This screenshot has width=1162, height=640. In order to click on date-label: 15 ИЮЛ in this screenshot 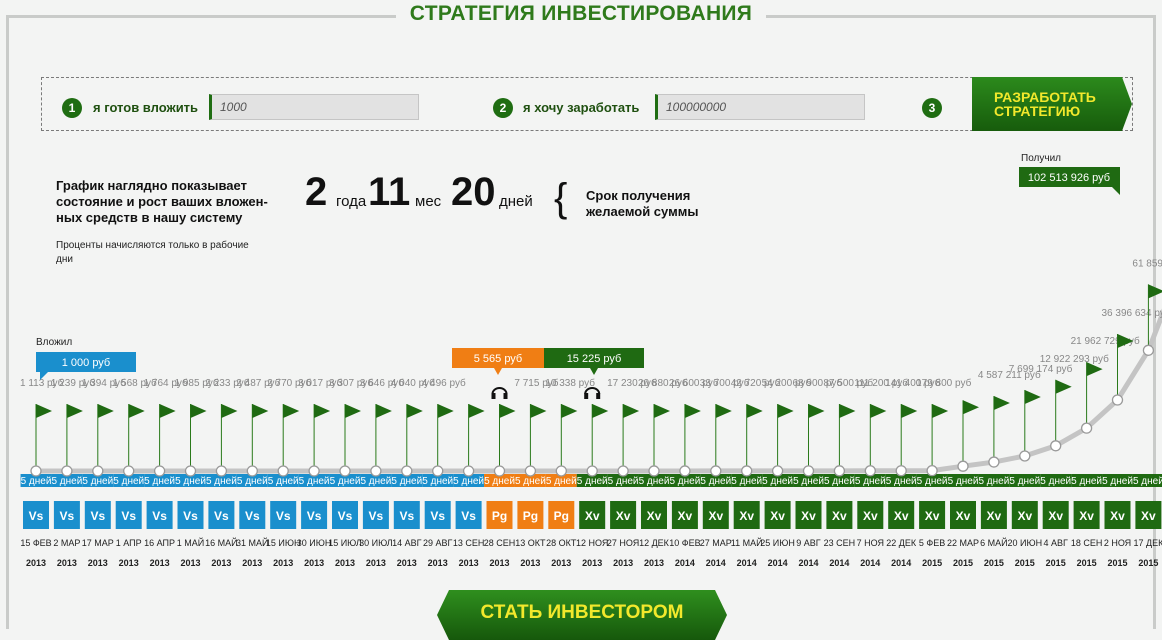, I will do `click(345, 543)`.